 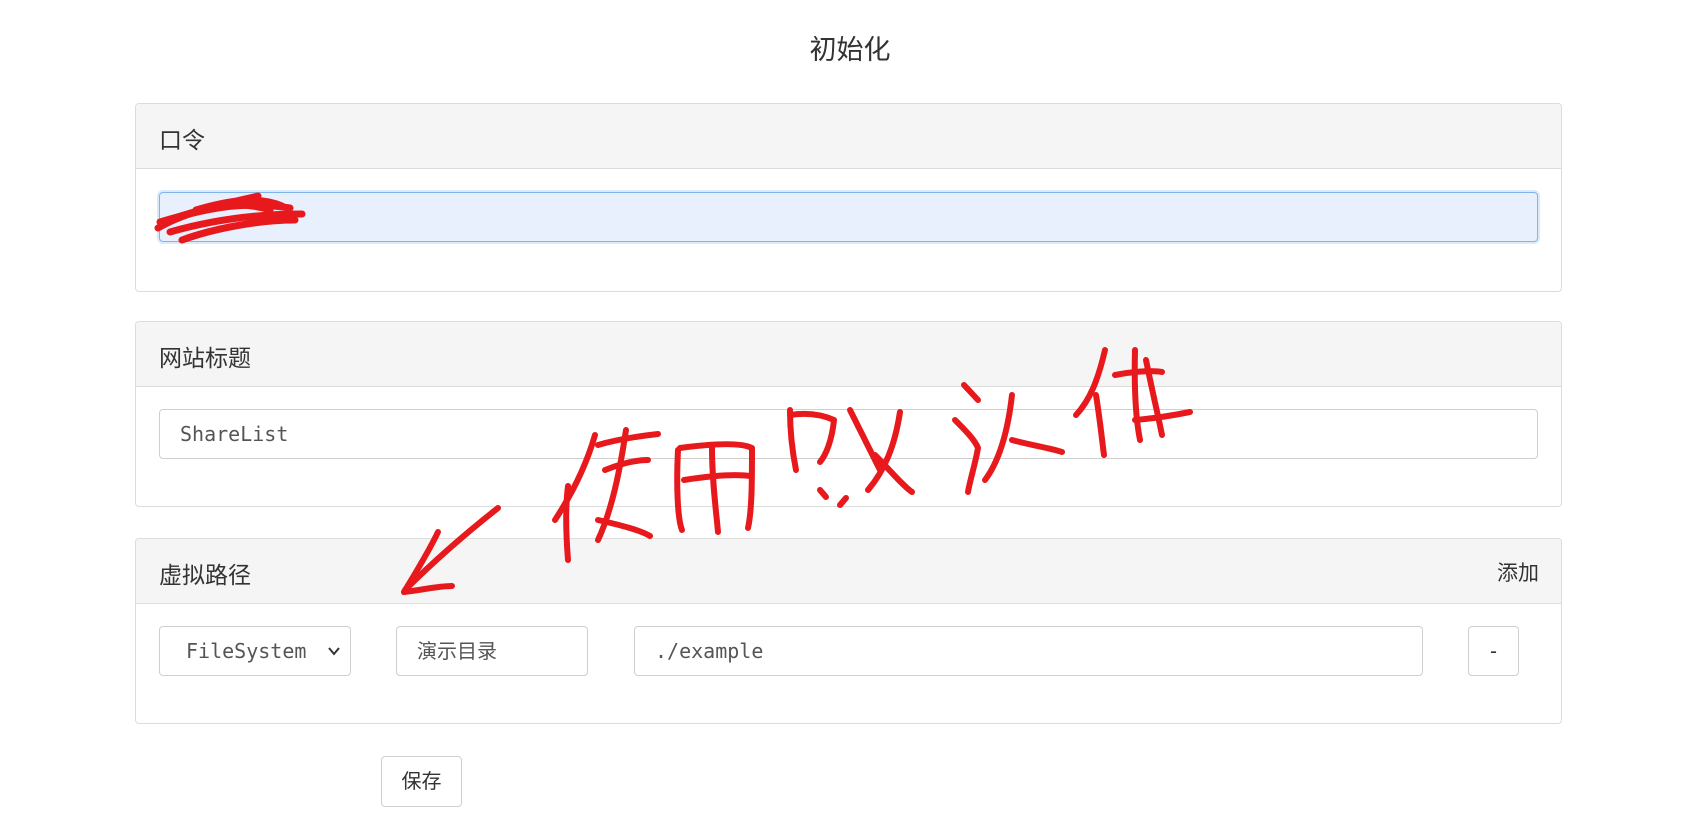 I want to click on add-path-button: 添加, so click(x=1518, y=572).